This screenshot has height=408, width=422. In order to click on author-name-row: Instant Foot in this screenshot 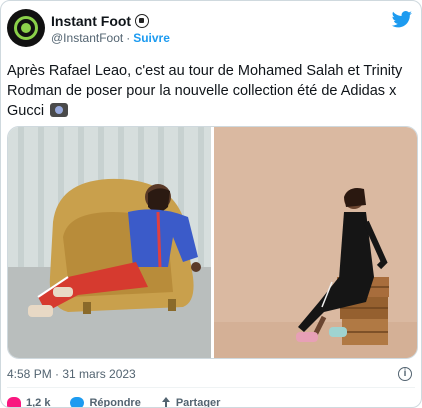, I will do `click(100, 21)`.